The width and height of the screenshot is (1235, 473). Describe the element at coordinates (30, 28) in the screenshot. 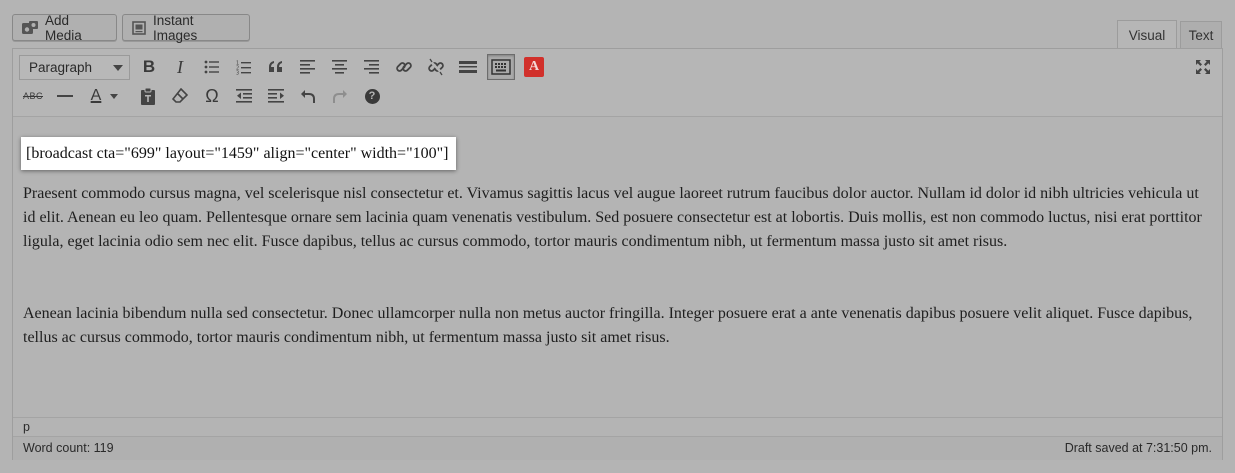

I see `media-camera-icon` at that location.